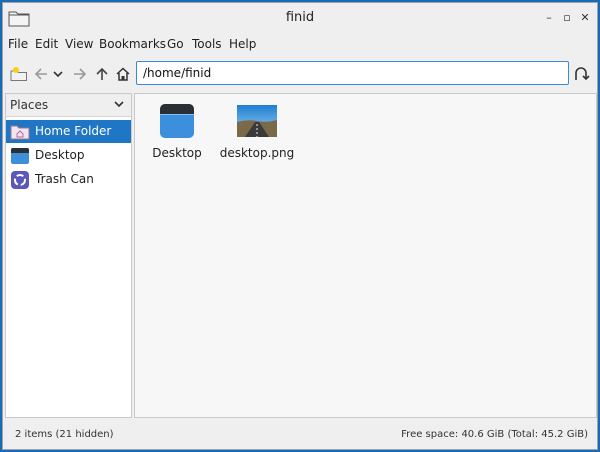 This screenshot has height=452, width=600. I want to click on file-item-desktop: Desktop, so click(177, 131).